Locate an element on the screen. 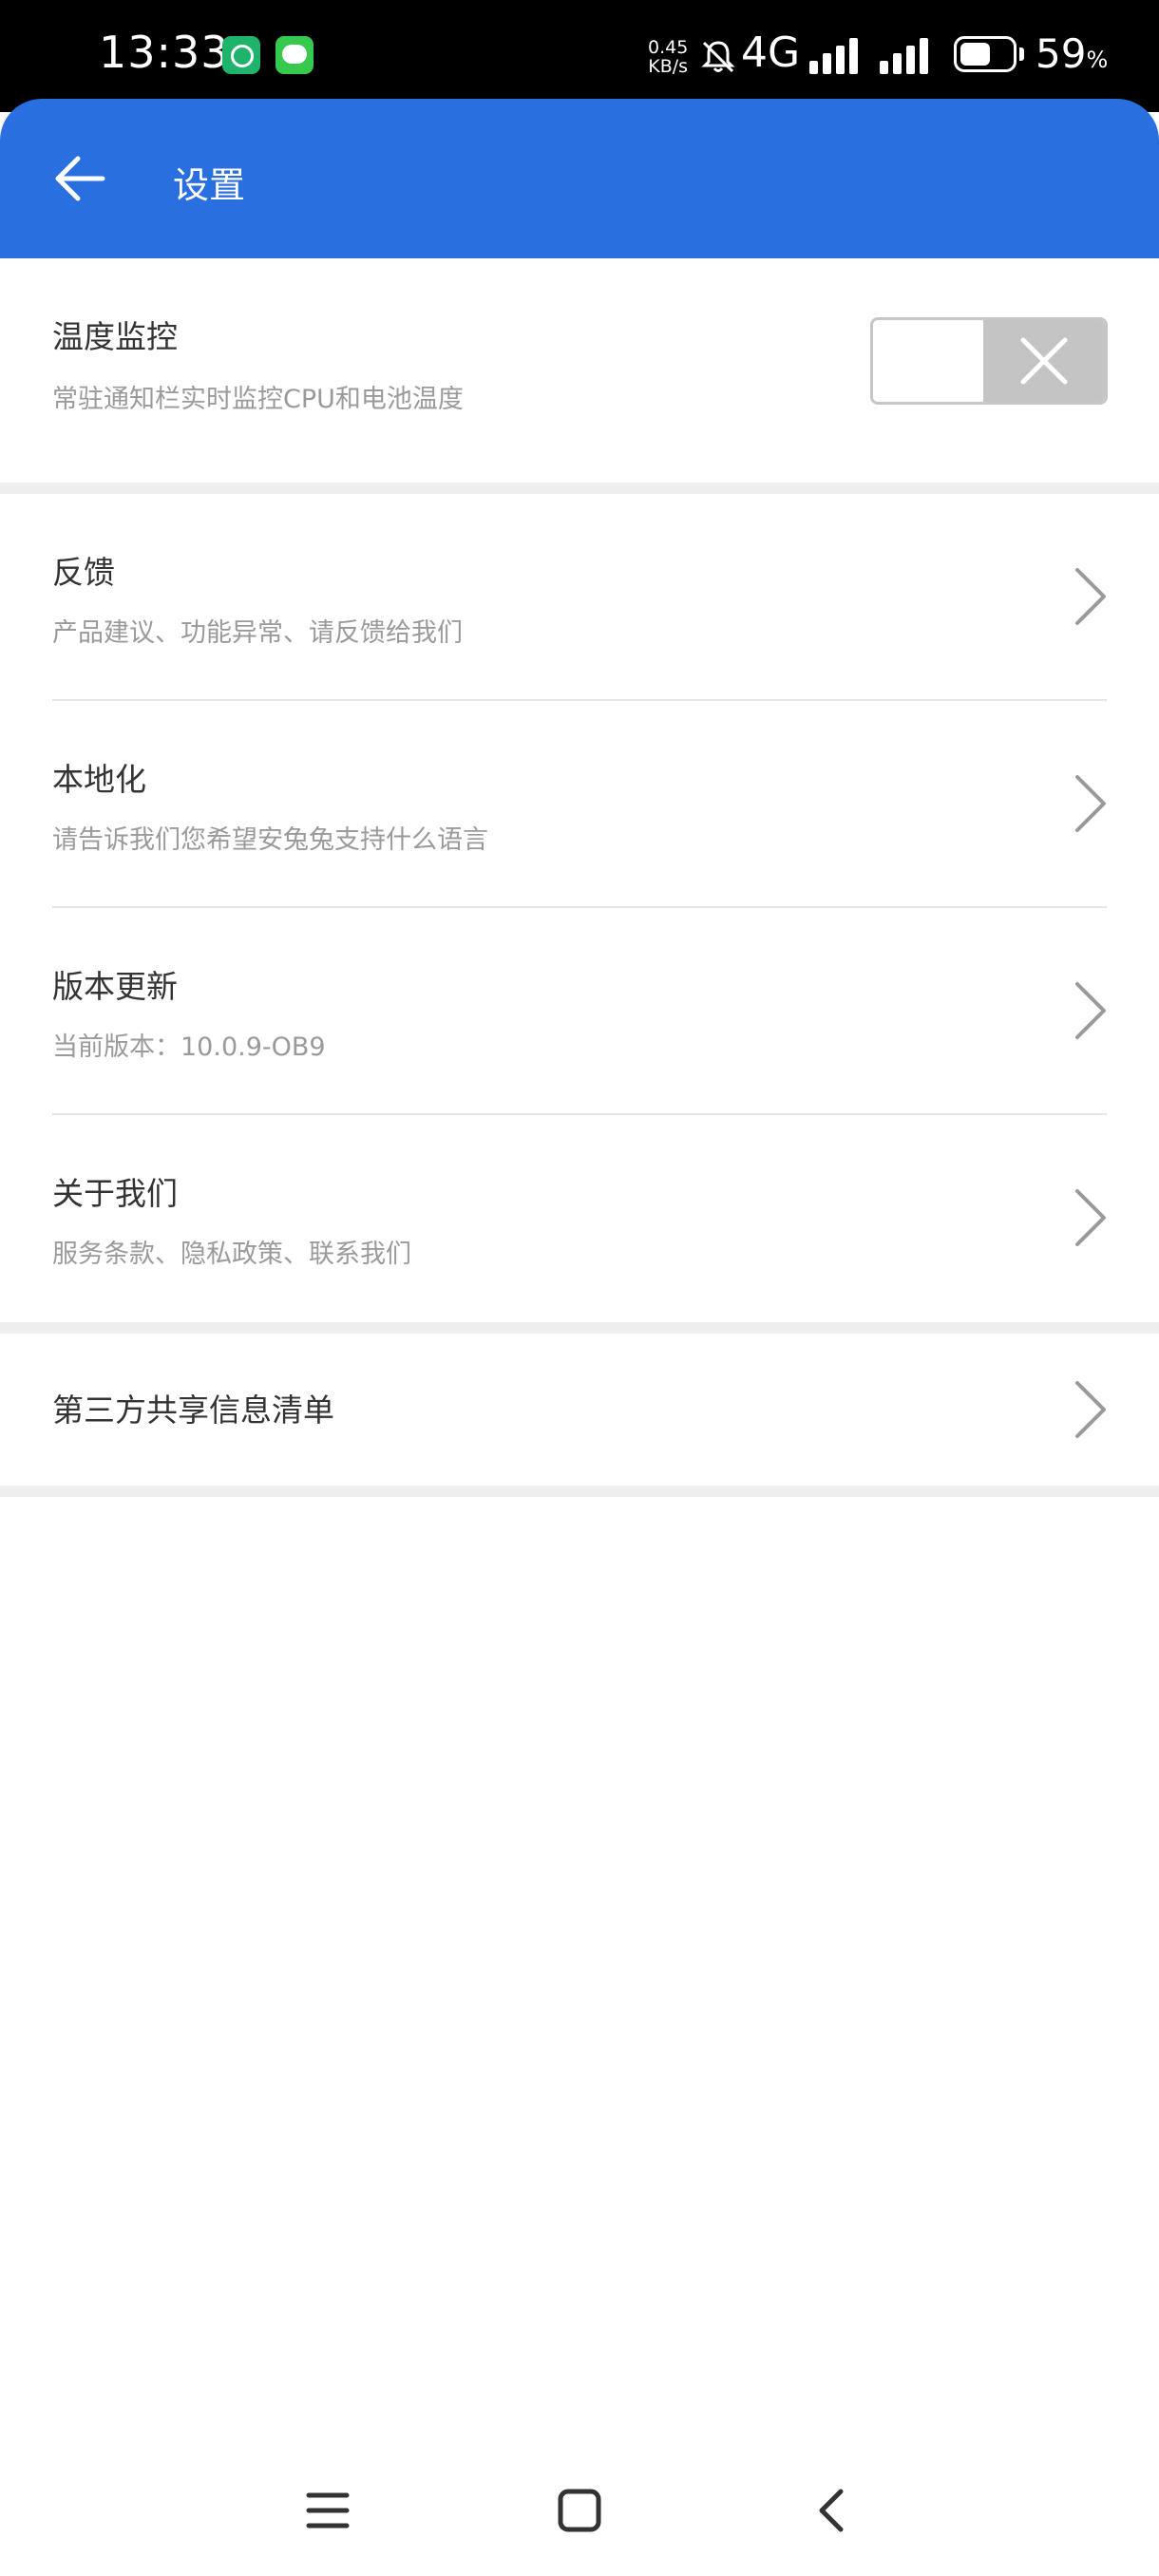 This screenshot has width=1159, height=2576. back-nav-button is located at coordinates (831, 2510).